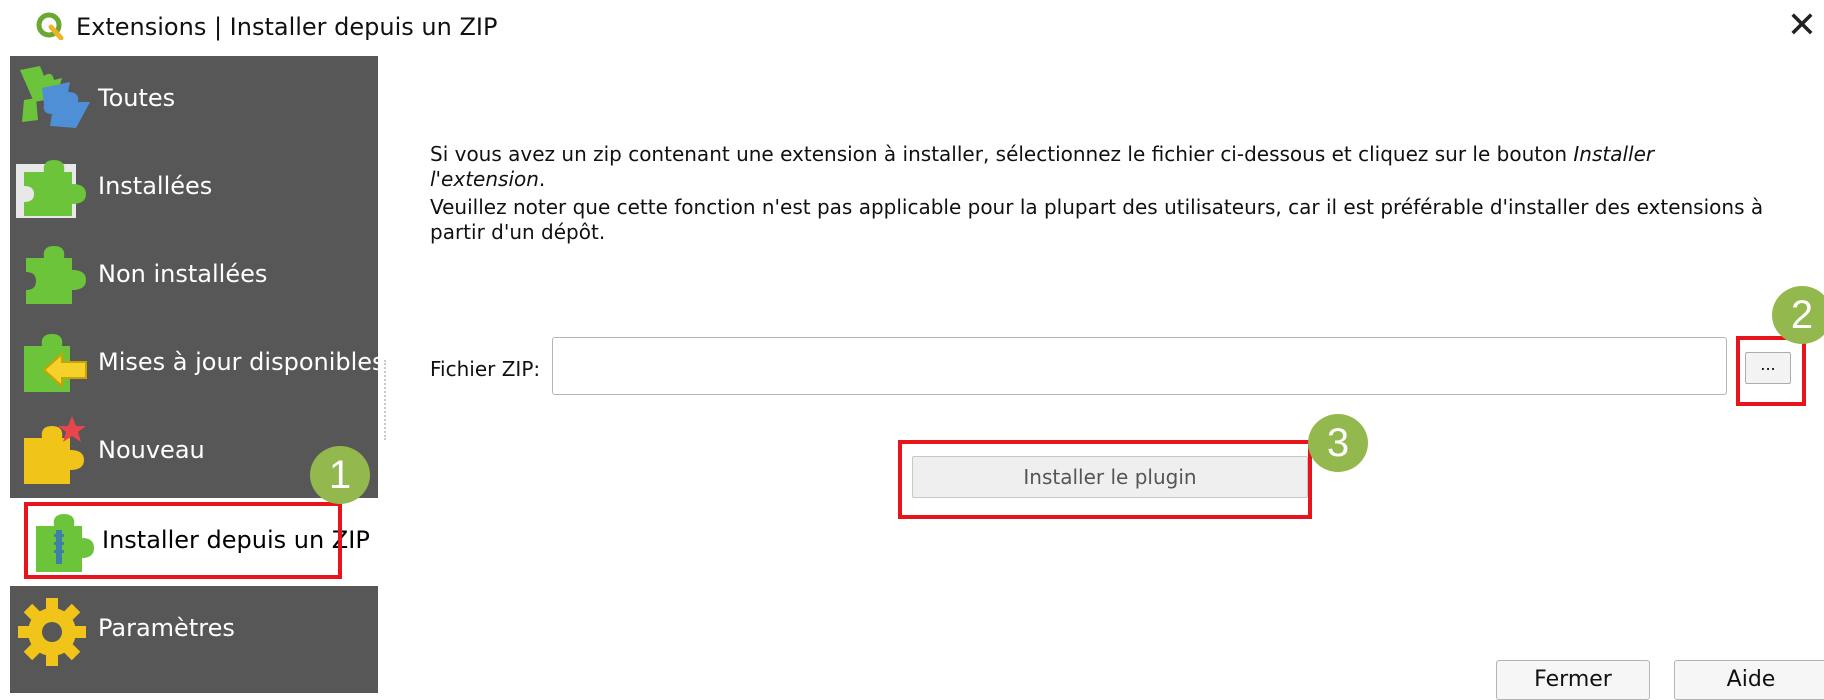 This screenshot has height=700, width=1824. I want to click on zip-file-label: Fichier ZIP:, so click(485, 369).